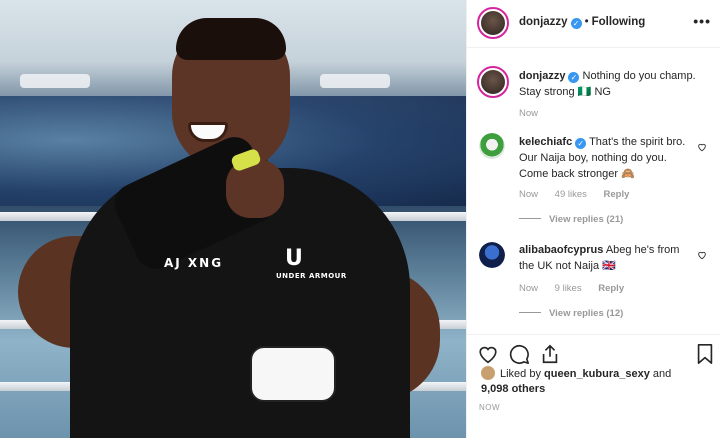 The width and height of the screenshot is (720, 438). What do you see at coordinates (561, 250) in the screenshot?
I see `comment-username: alibabaofcyprus` at bounding box center [561, 250].